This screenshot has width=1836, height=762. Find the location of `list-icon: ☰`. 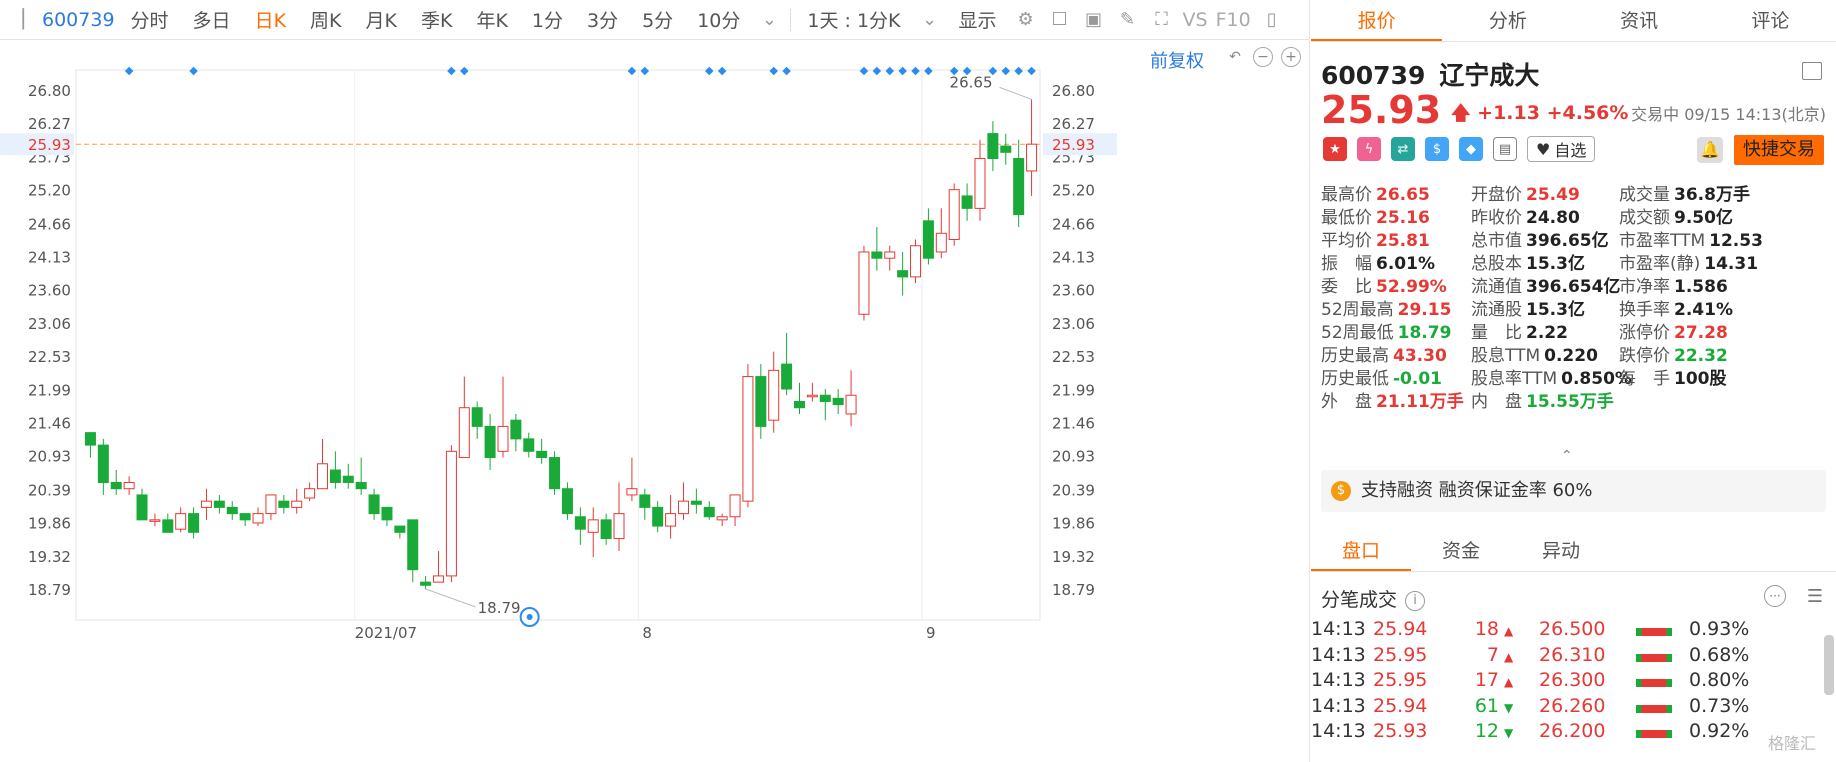

list-icon: ☰ is located at coordinates (1815, 596).